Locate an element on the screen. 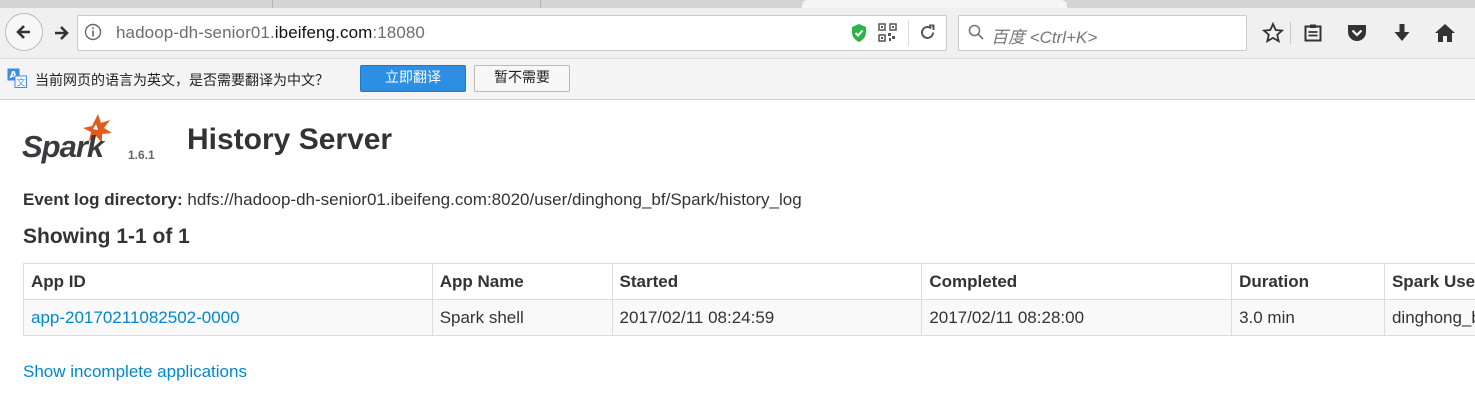 The width and height of the screenshot is (1475, 419). spark-logo: Spark is located at coordinates (77, 138).